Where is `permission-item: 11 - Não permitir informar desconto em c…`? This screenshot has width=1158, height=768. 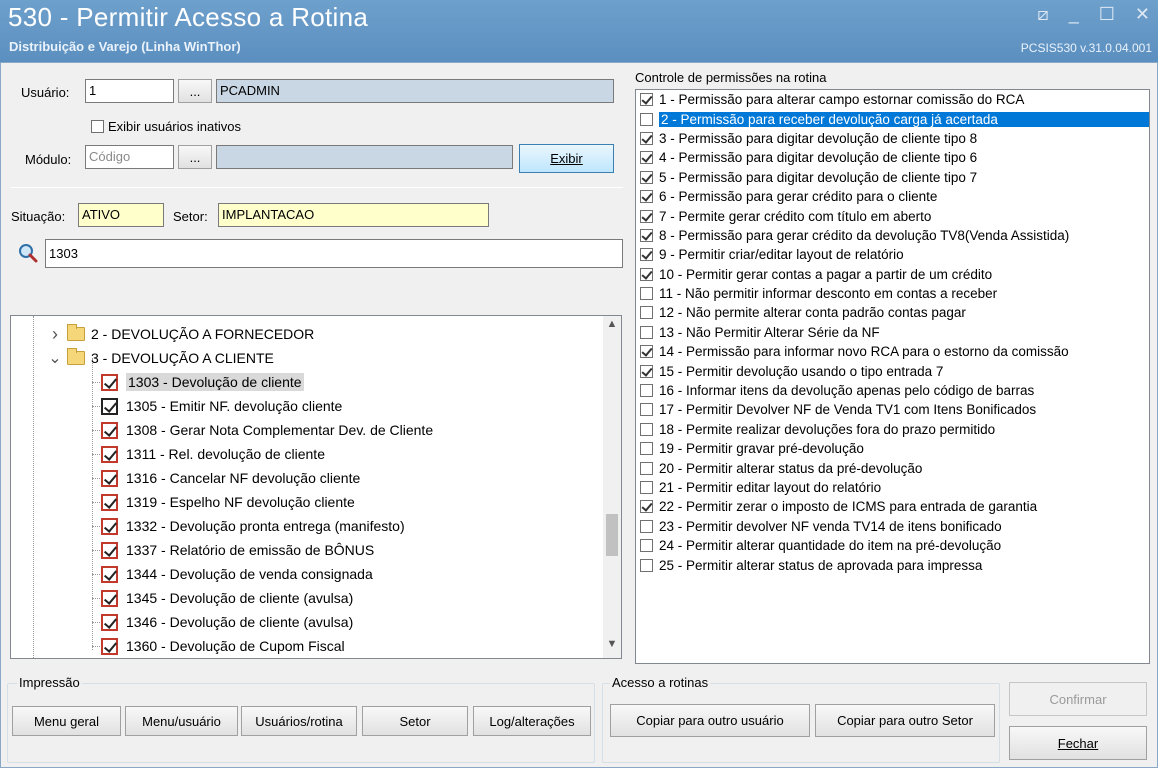 permission-item: 11 - Não permitir informar desconto em c… is located at coordinates (892, 293).